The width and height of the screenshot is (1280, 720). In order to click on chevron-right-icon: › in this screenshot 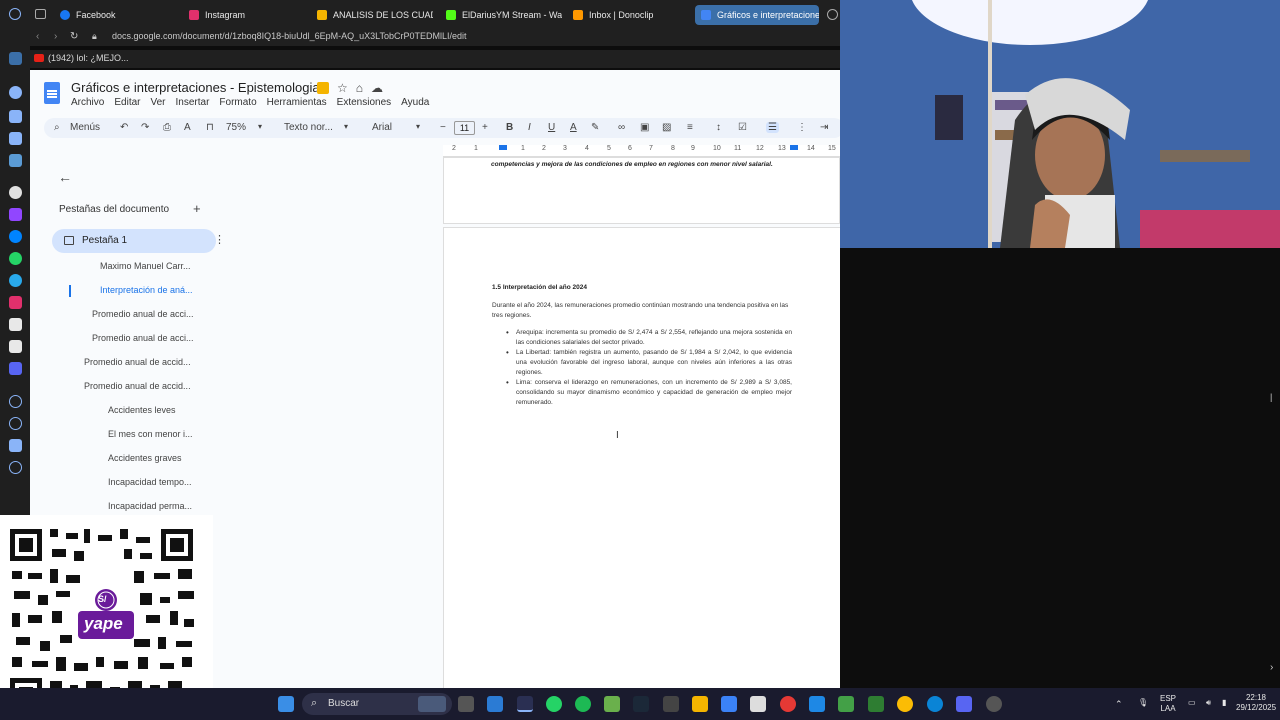, I will do `click(1271, 667)`.